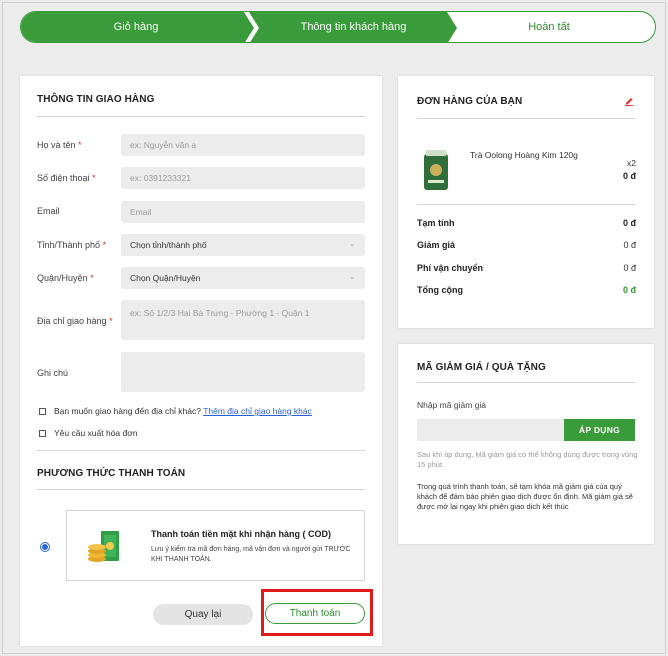  What do you see at coordinates (165, 278) in the screenshot?
I see `district-value: Chọn Quận/Huyện` at bounding box center [165, 278].